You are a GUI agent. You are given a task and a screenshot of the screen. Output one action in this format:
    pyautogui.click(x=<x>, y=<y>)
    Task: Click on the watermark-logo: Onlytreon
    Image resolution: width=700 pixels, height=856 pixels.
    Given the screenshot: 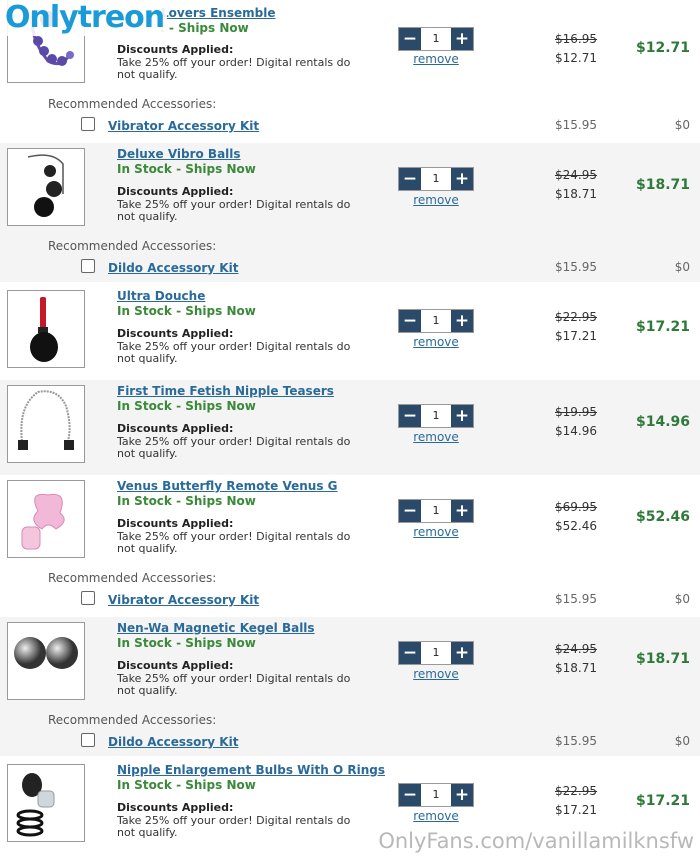 What is the action you would take?
    pyautogui.click(x=85, y=18)
    